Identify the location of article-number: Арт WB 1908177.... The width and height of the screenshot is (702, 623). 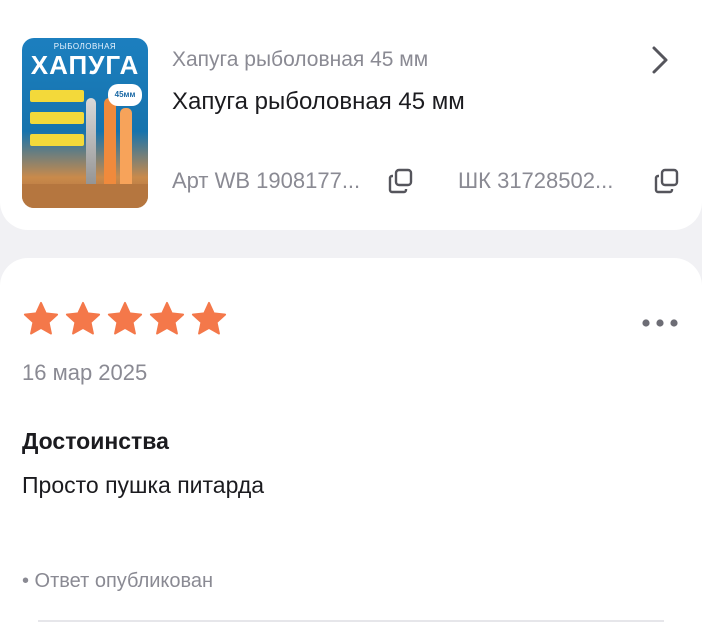
(266, 180).